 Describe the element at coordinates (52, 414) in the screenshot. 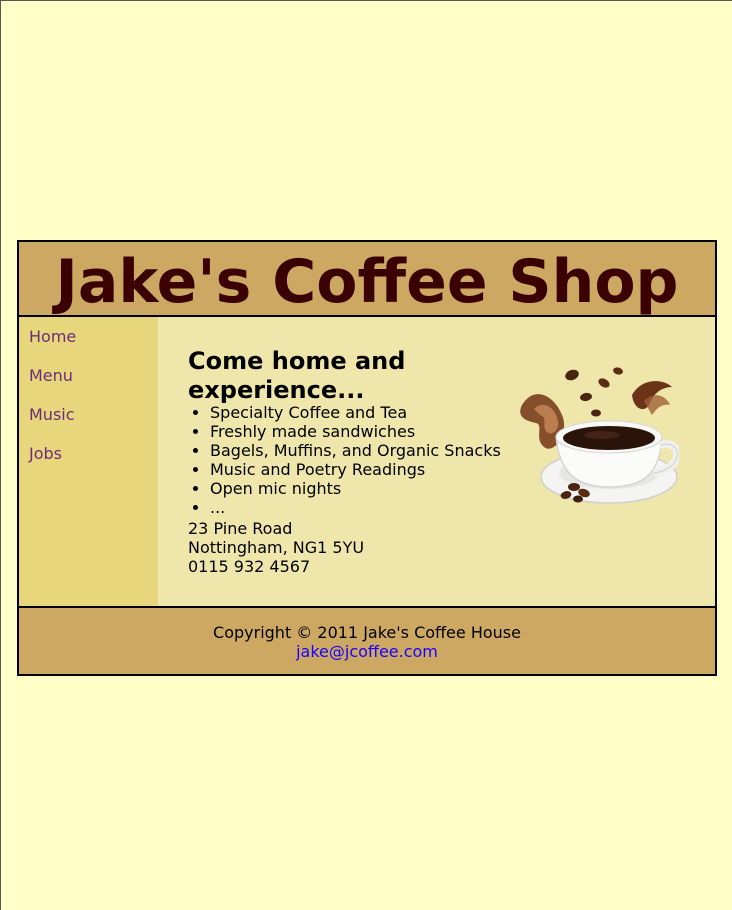

I see `nav-link-music: Music` at that location.